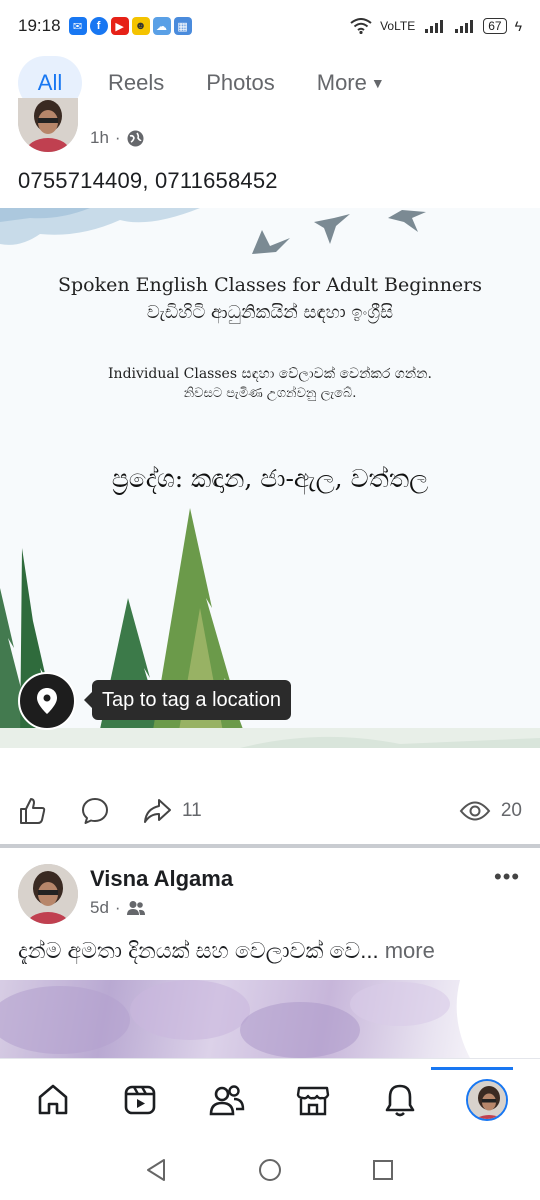  What do you see at coordinates (341, 82) in the screenshot?
I see `tab-more-label: More` at bounding box center [341, 82].